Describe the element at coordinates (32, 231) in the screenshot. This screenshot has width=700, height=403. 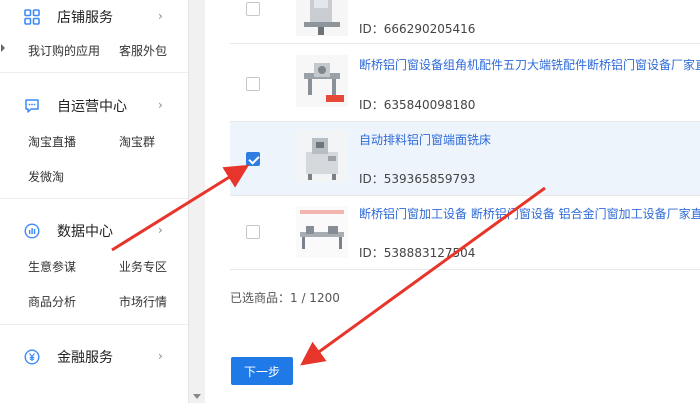
I see `chart-icon` at that location.